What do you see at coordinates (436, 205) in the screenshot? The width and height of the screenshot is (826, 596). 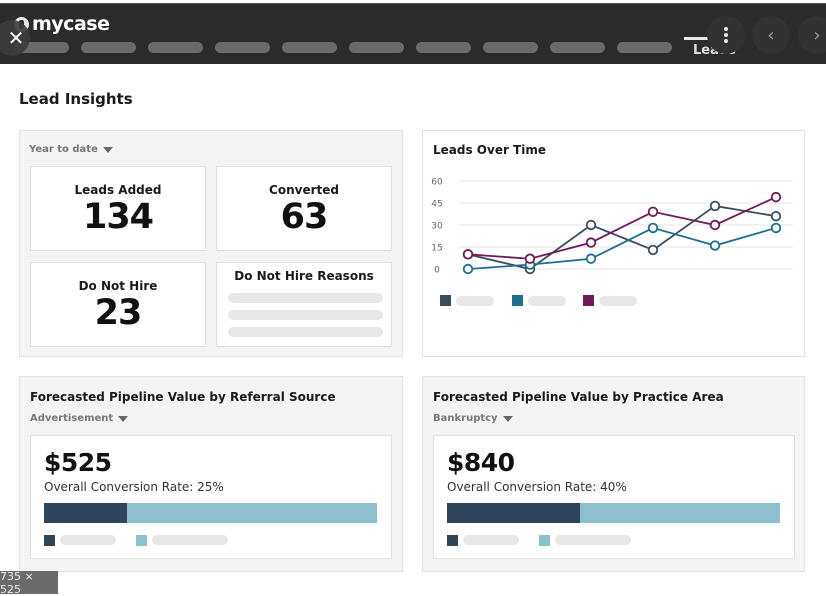 I see `y-tick-label: 45` at bounding box center [436, 205].